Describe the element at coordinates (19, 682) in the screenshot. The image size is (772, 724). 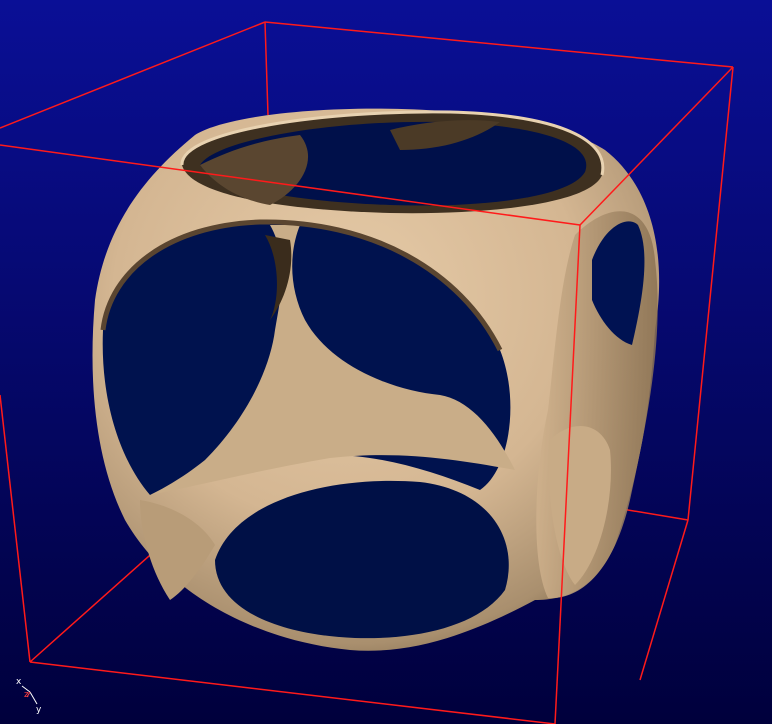
I see `axis-x-label: x` at that location.